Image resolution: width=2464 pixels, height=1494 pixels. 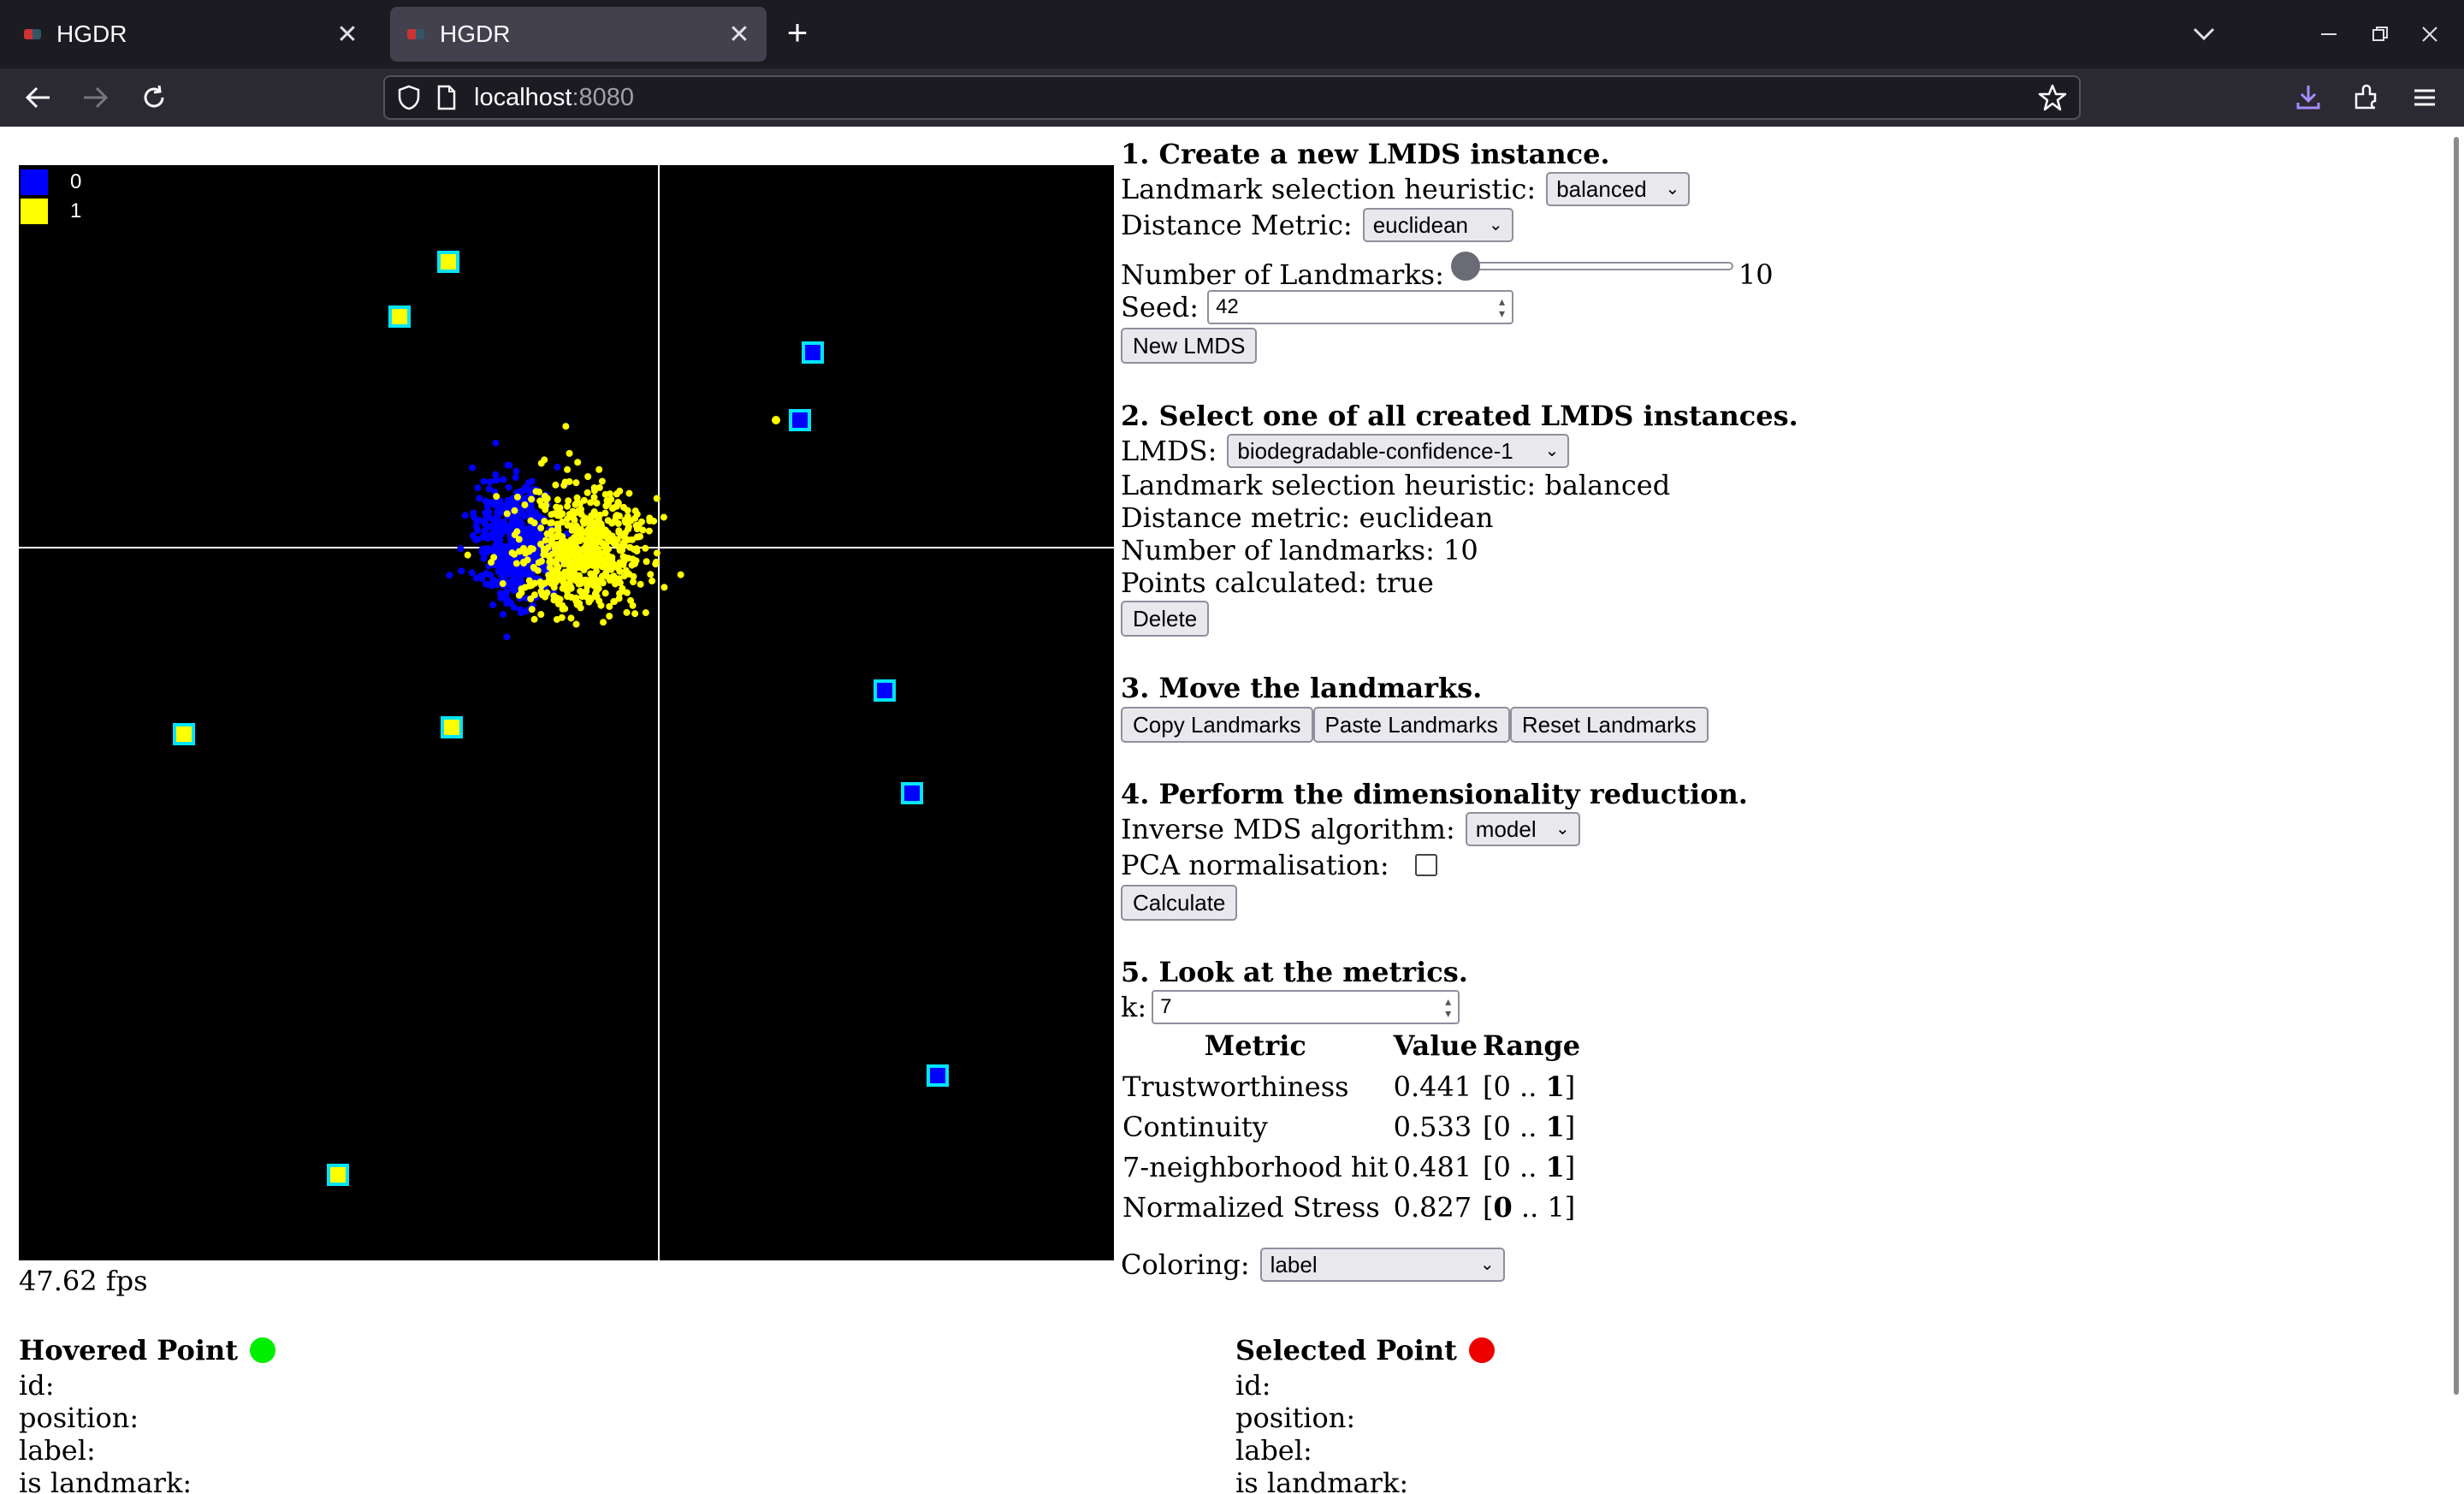 What do you see at coordinates (1425, 865) in the screenshot?
I see `pca-checkbox` at bounding box center [1425, 865].